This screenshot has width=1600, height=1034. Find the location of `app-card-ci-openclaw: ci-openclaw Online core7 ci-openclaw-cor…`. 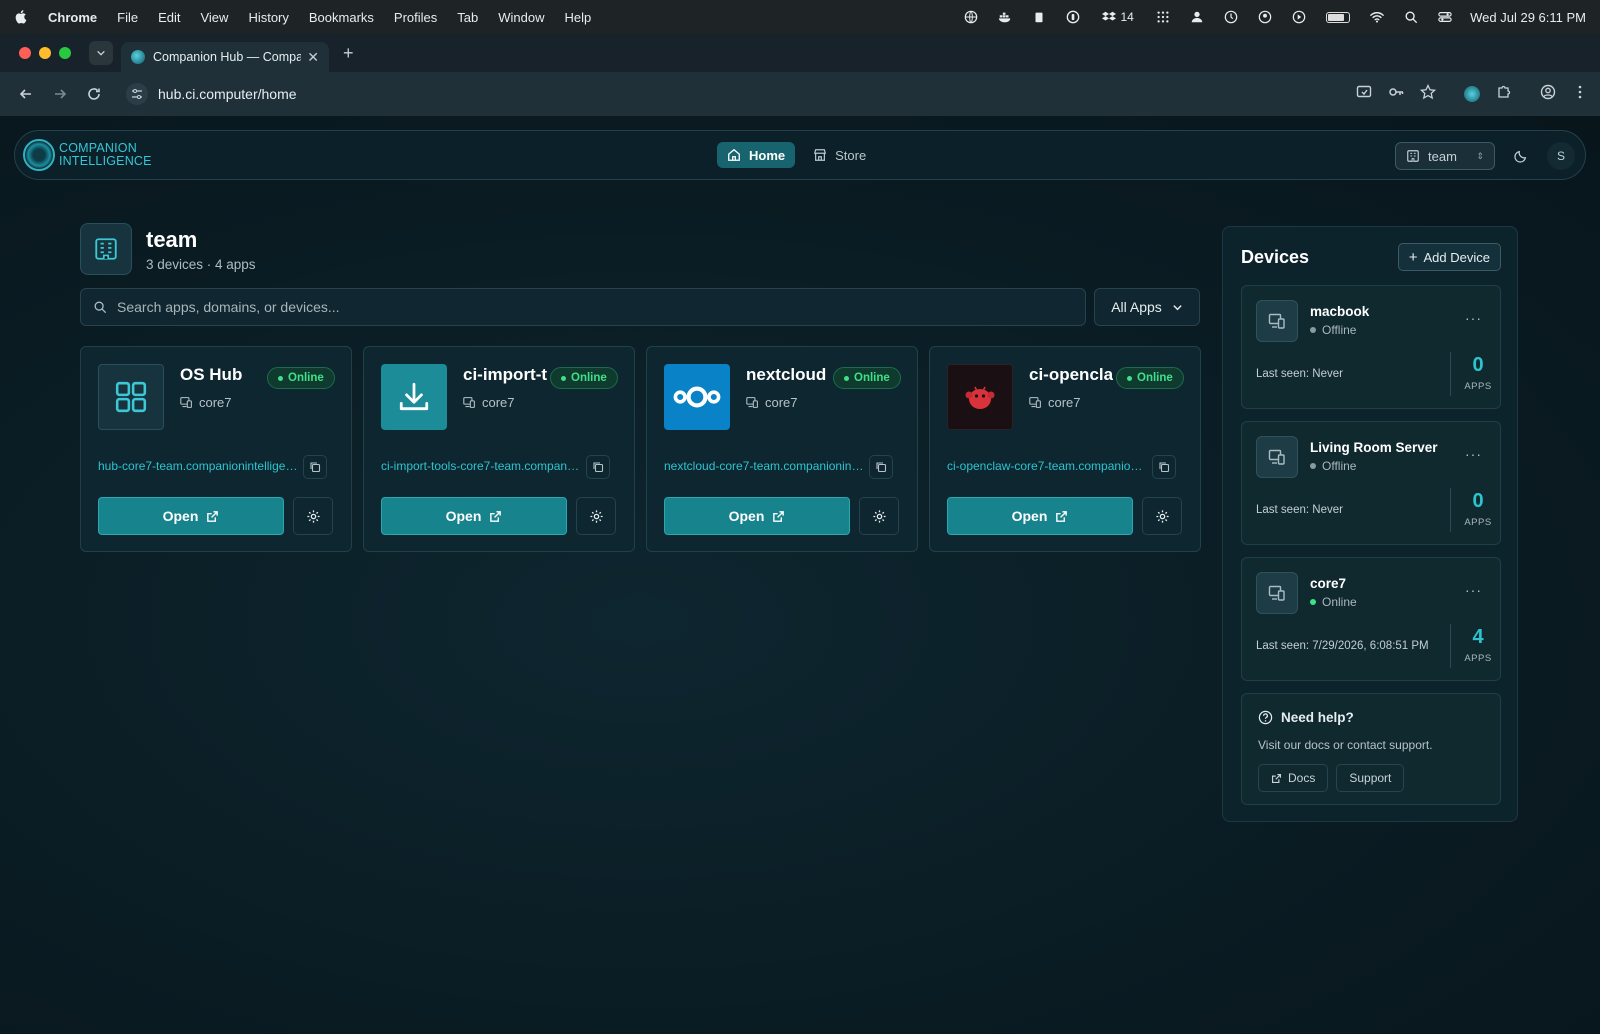

app-card-ci-openclaw: ci-openclaw Online core7 ci-openclaw-cor… is located at coordinates (1065, 449).